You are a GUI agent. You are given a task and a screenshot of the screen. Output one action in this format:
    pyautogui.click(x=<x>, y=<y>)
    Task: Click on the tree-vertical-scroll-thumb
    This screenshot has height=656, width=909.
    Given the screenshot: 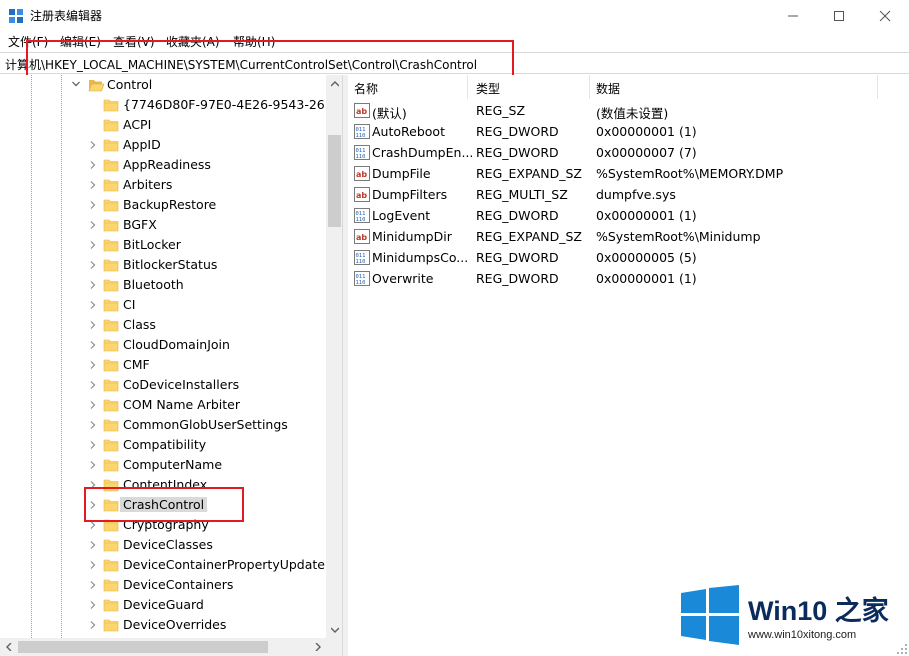 What is the action you would take?
    pyautogui.click(x=334, y=181)
    